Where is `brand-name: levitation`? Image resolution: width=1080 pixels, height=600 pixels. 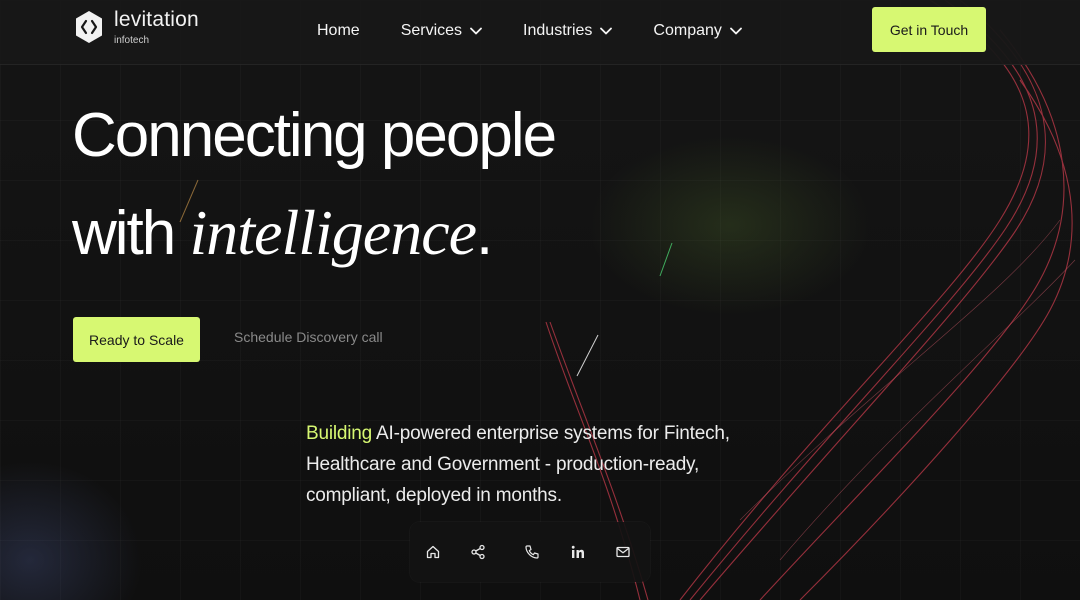
brand-name: levitation is located at coordinates (156, 19).